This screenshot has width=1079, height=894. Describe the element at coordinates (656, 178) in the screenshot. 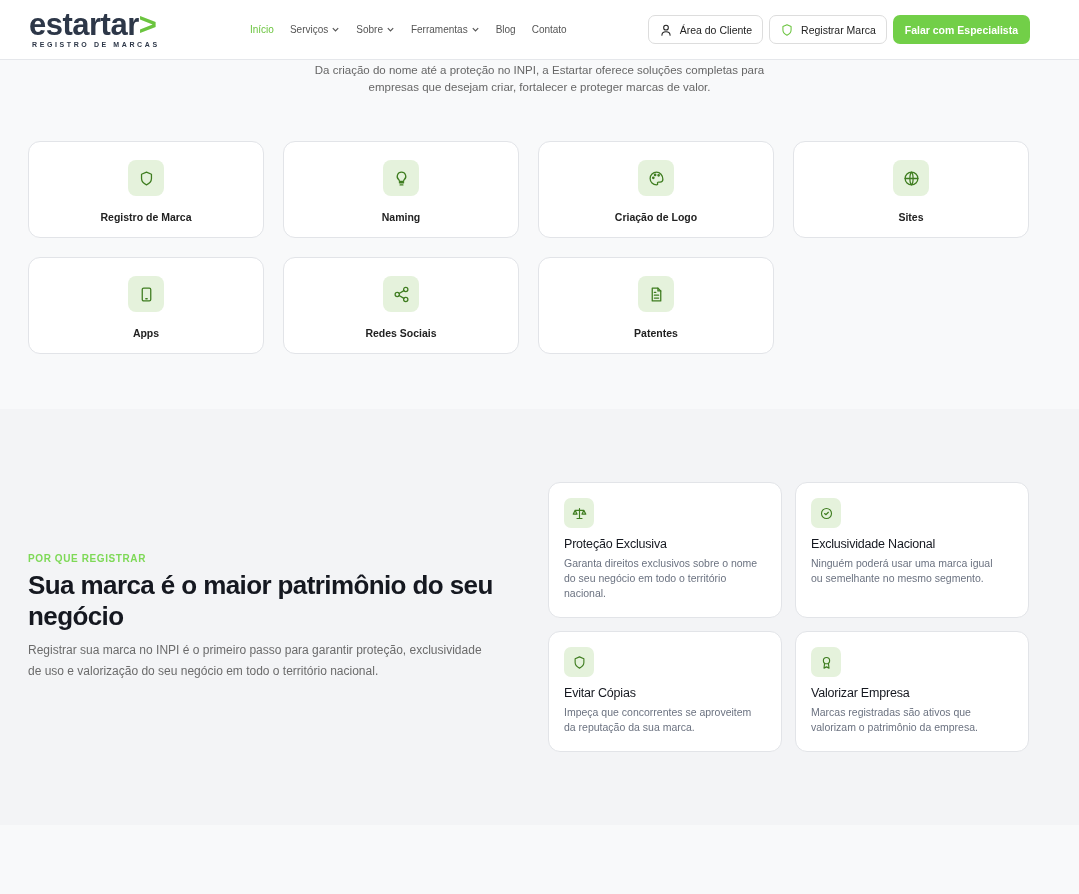

I see `palette-icon` at that location.